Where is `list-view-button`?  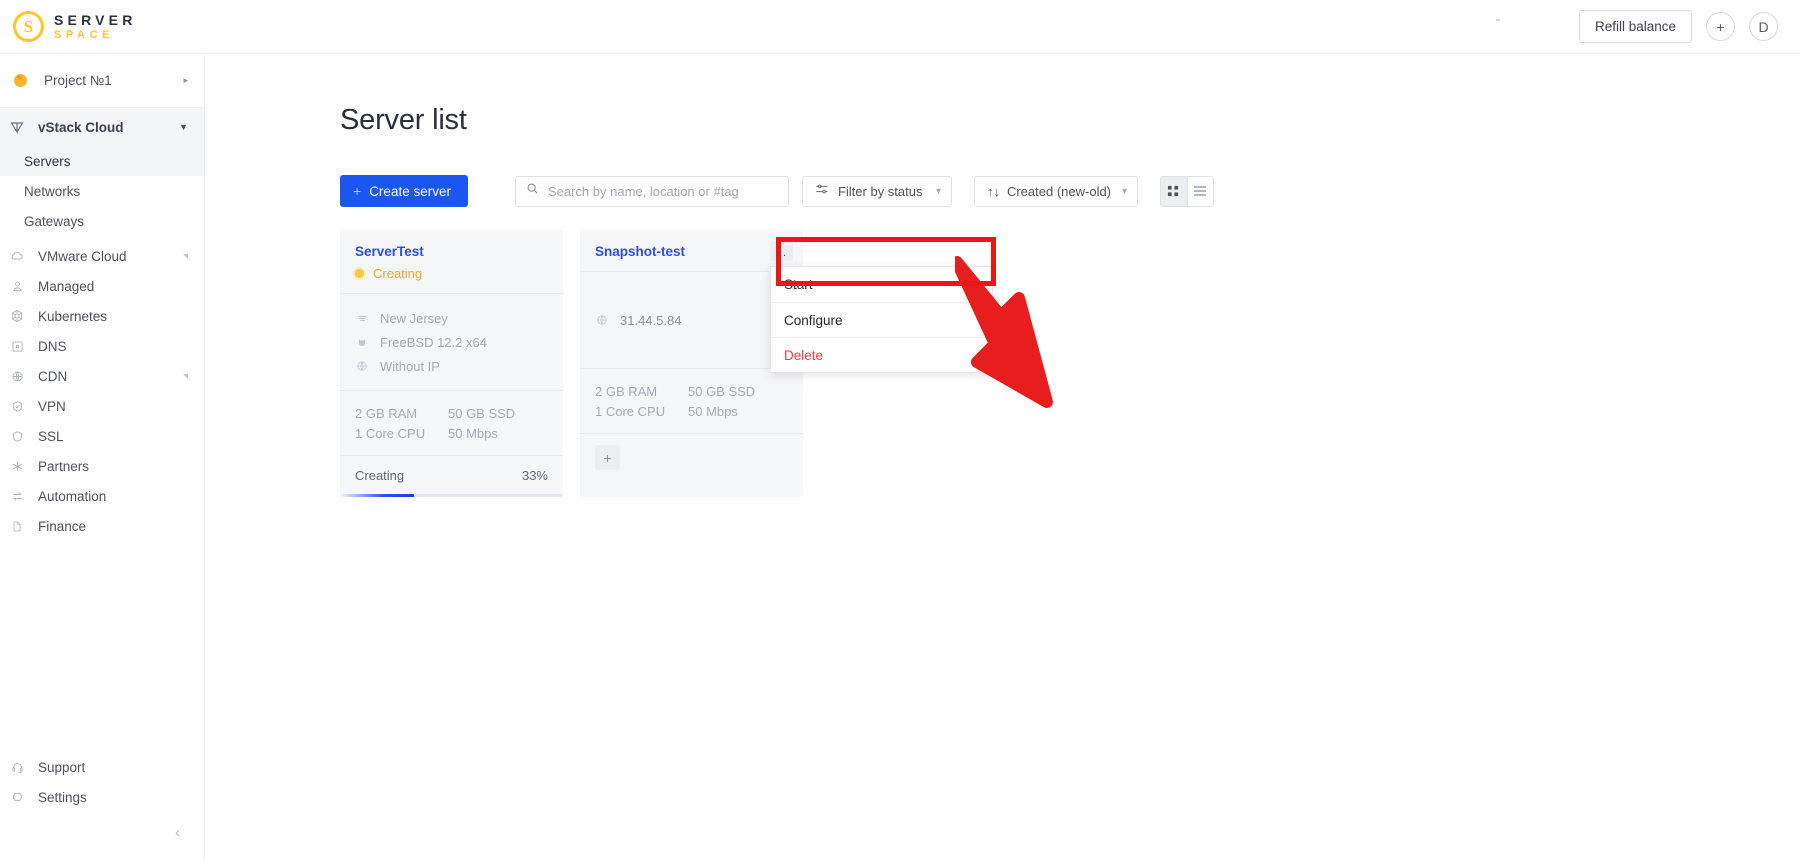 list-view-button is located at coordinates (1199, 191).